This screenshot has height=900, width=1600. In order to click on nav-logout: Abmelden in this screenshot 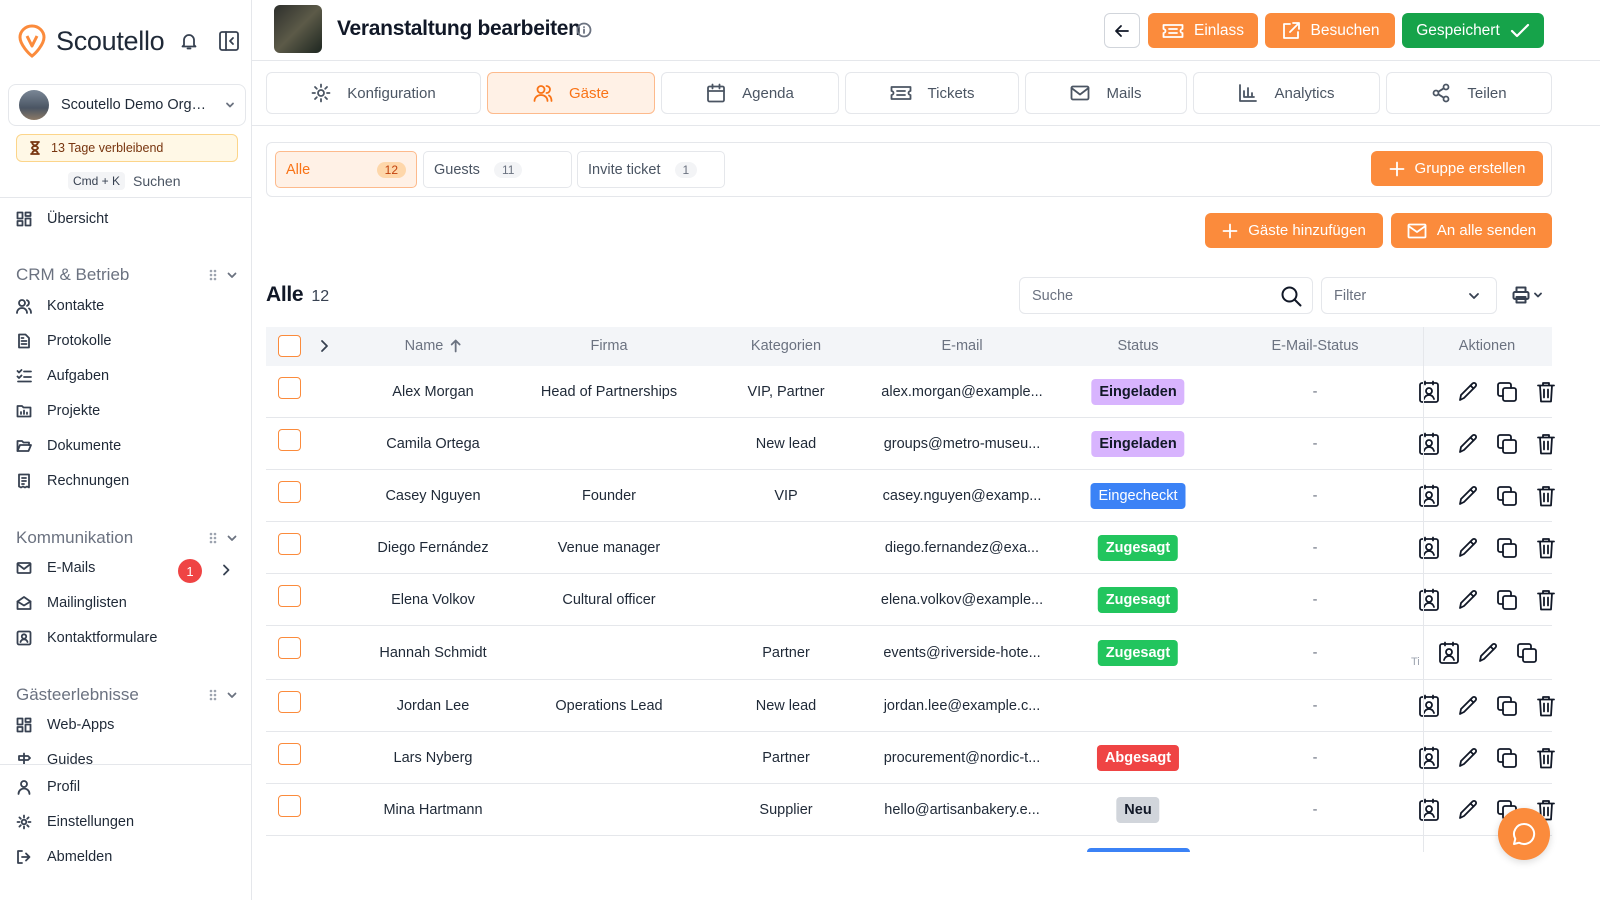, I will do `click(64, 857)`.